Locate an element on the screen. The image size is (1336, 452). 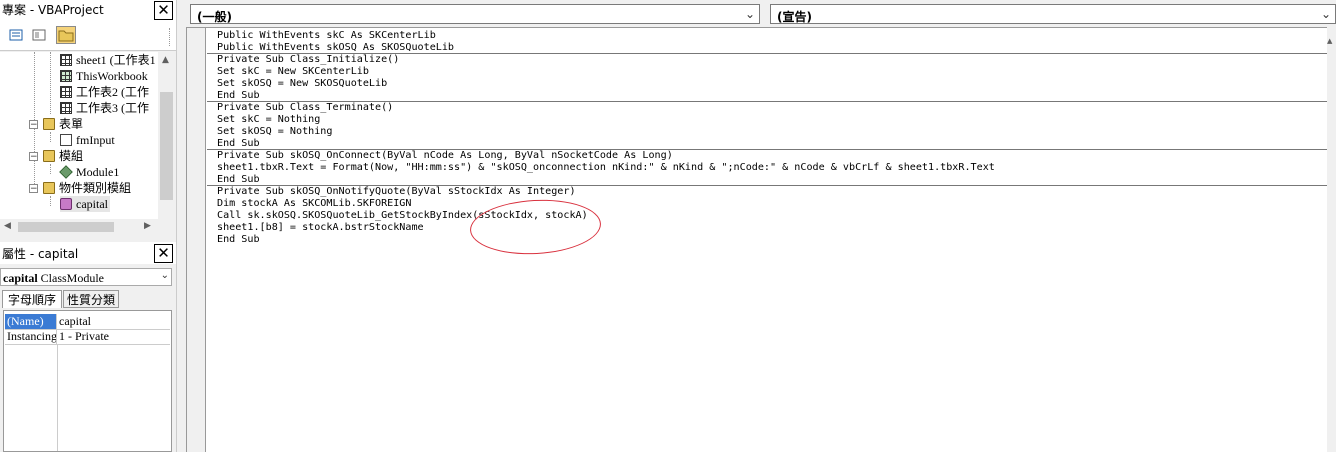
code-line: Dim stockA As SKCOMLib.SKFOREIGN is located at coordinates (606, 204).